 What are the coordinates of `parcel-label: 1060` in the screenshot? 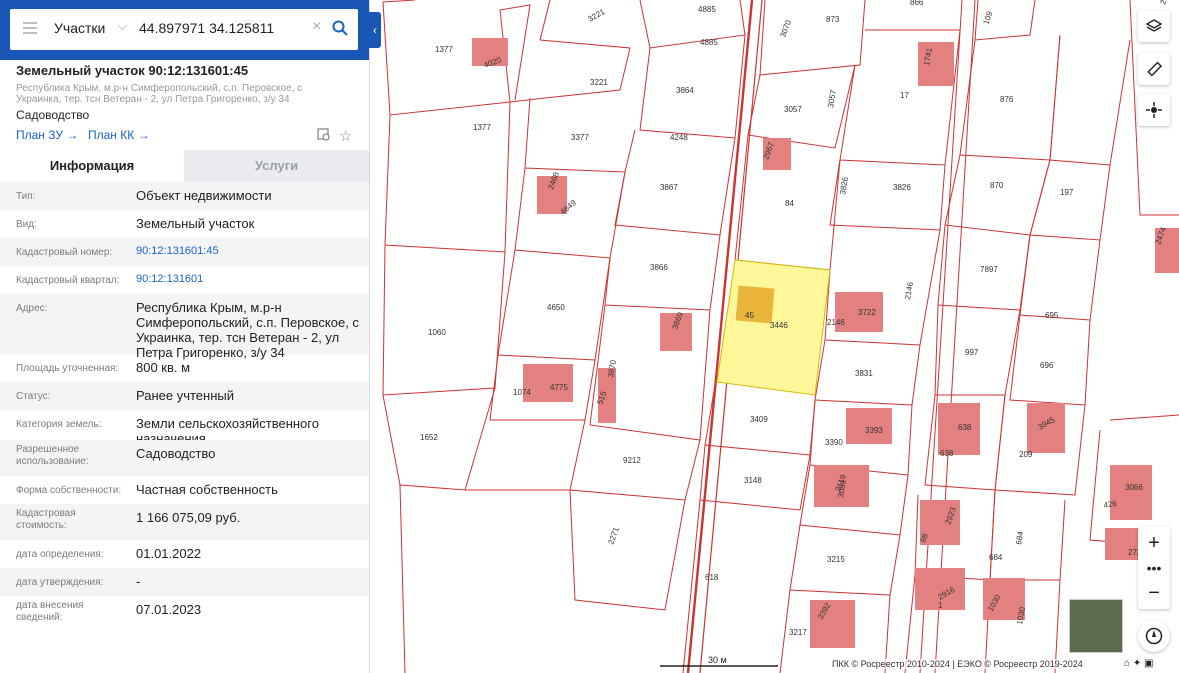 It's located at (437, 332).